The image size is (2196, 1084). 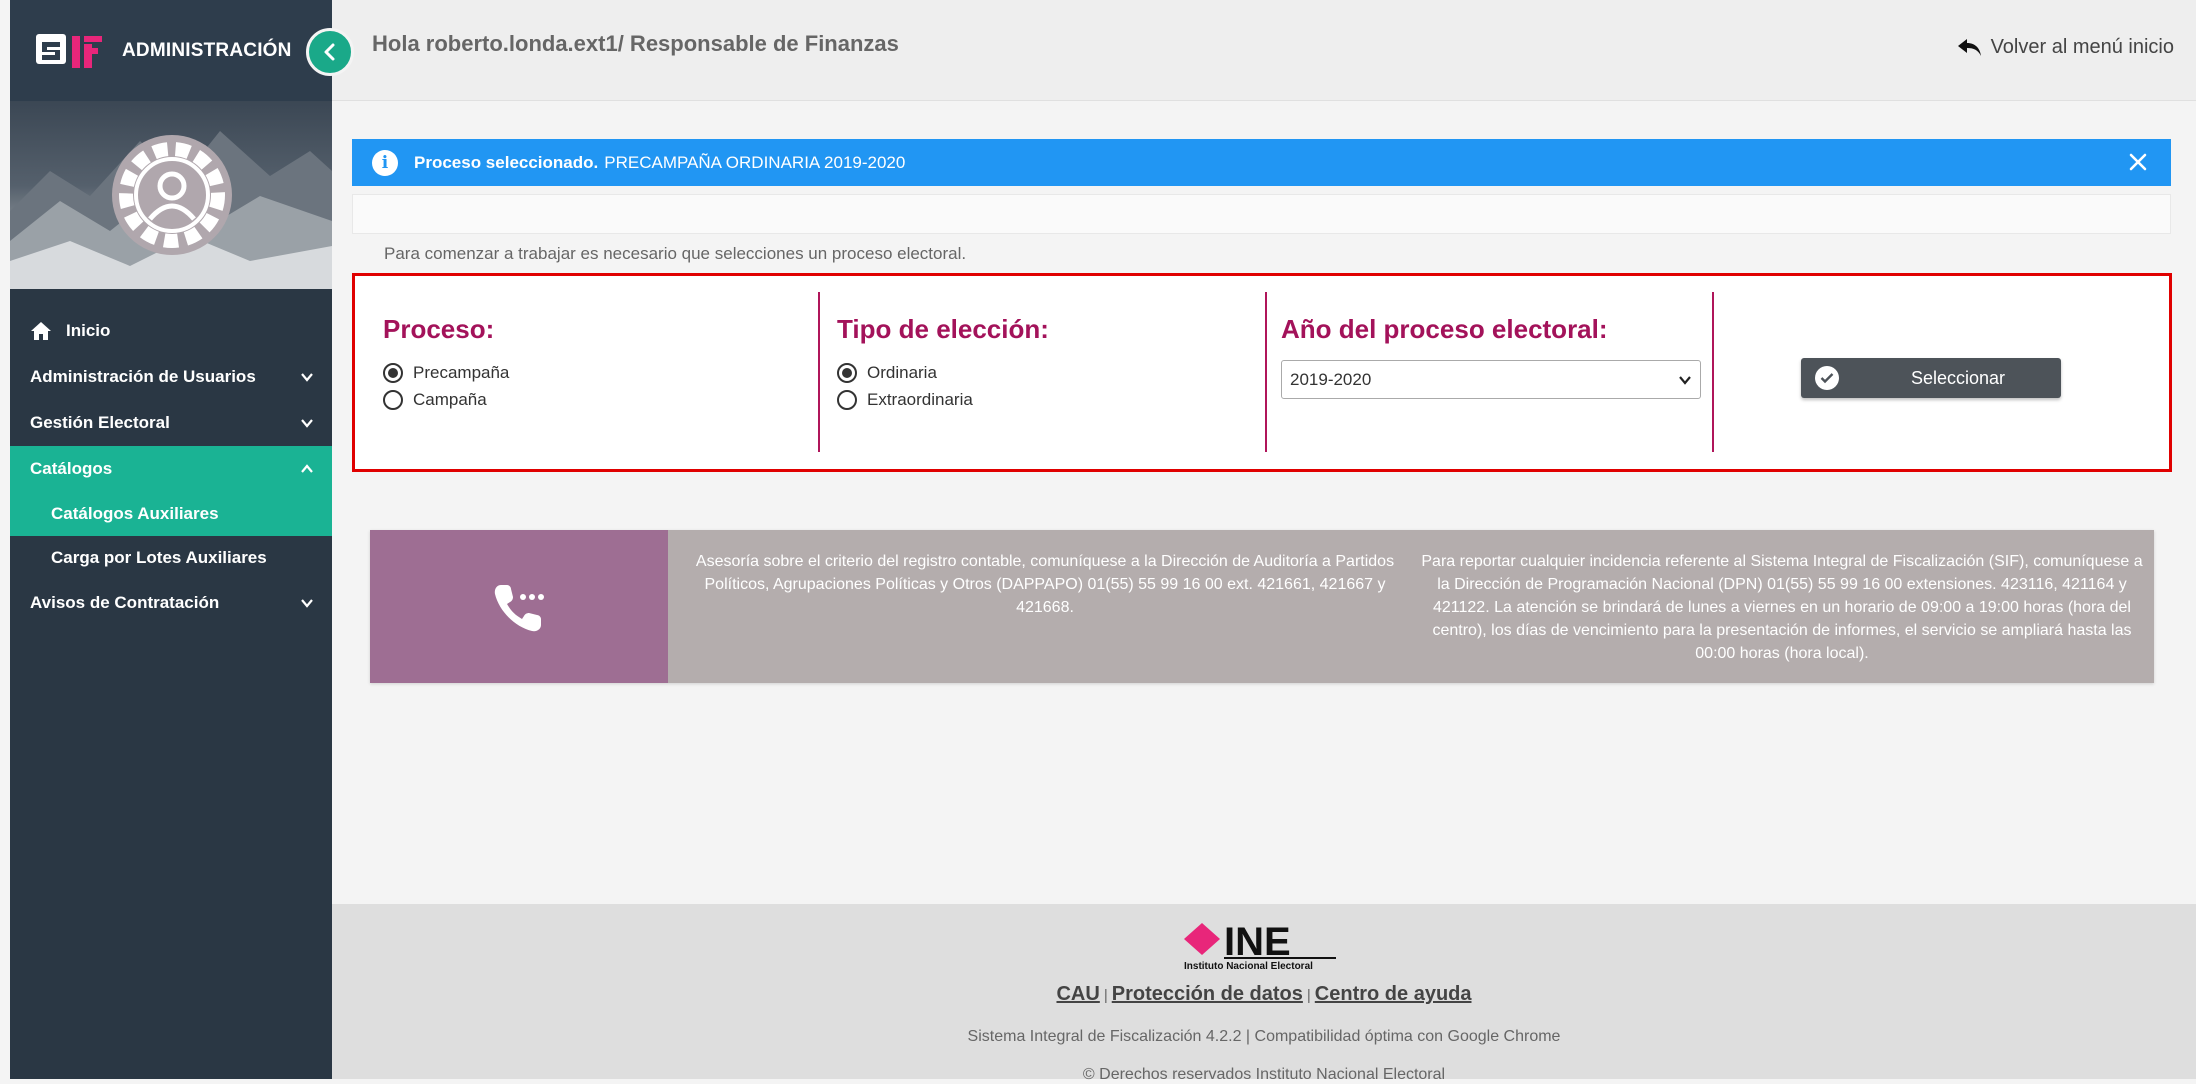 I want to click on sidebar-item-label: Gestión Electoral, so click(x=100, y=422).